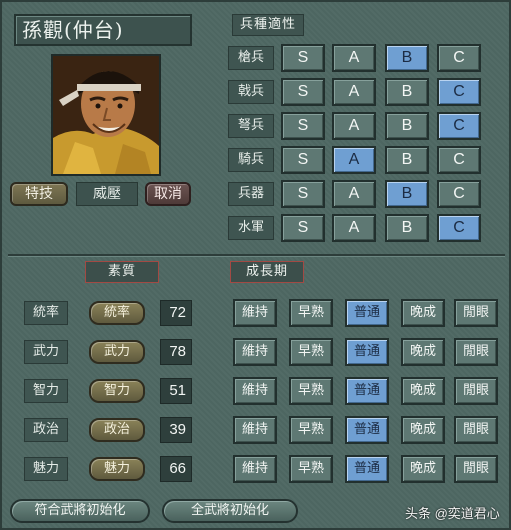 Image resolution: width=511 pixels, height=530 pixels. Describe the element at coordinates (46, 430) in the screenshot. I see `stat-label: 政治` at that location.